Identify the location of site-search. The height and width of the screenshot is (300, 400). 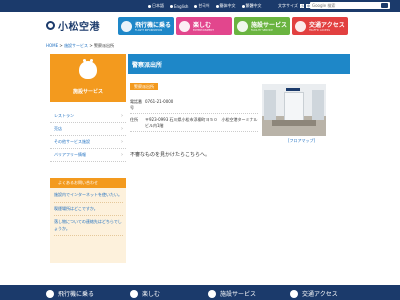
(350, 5).